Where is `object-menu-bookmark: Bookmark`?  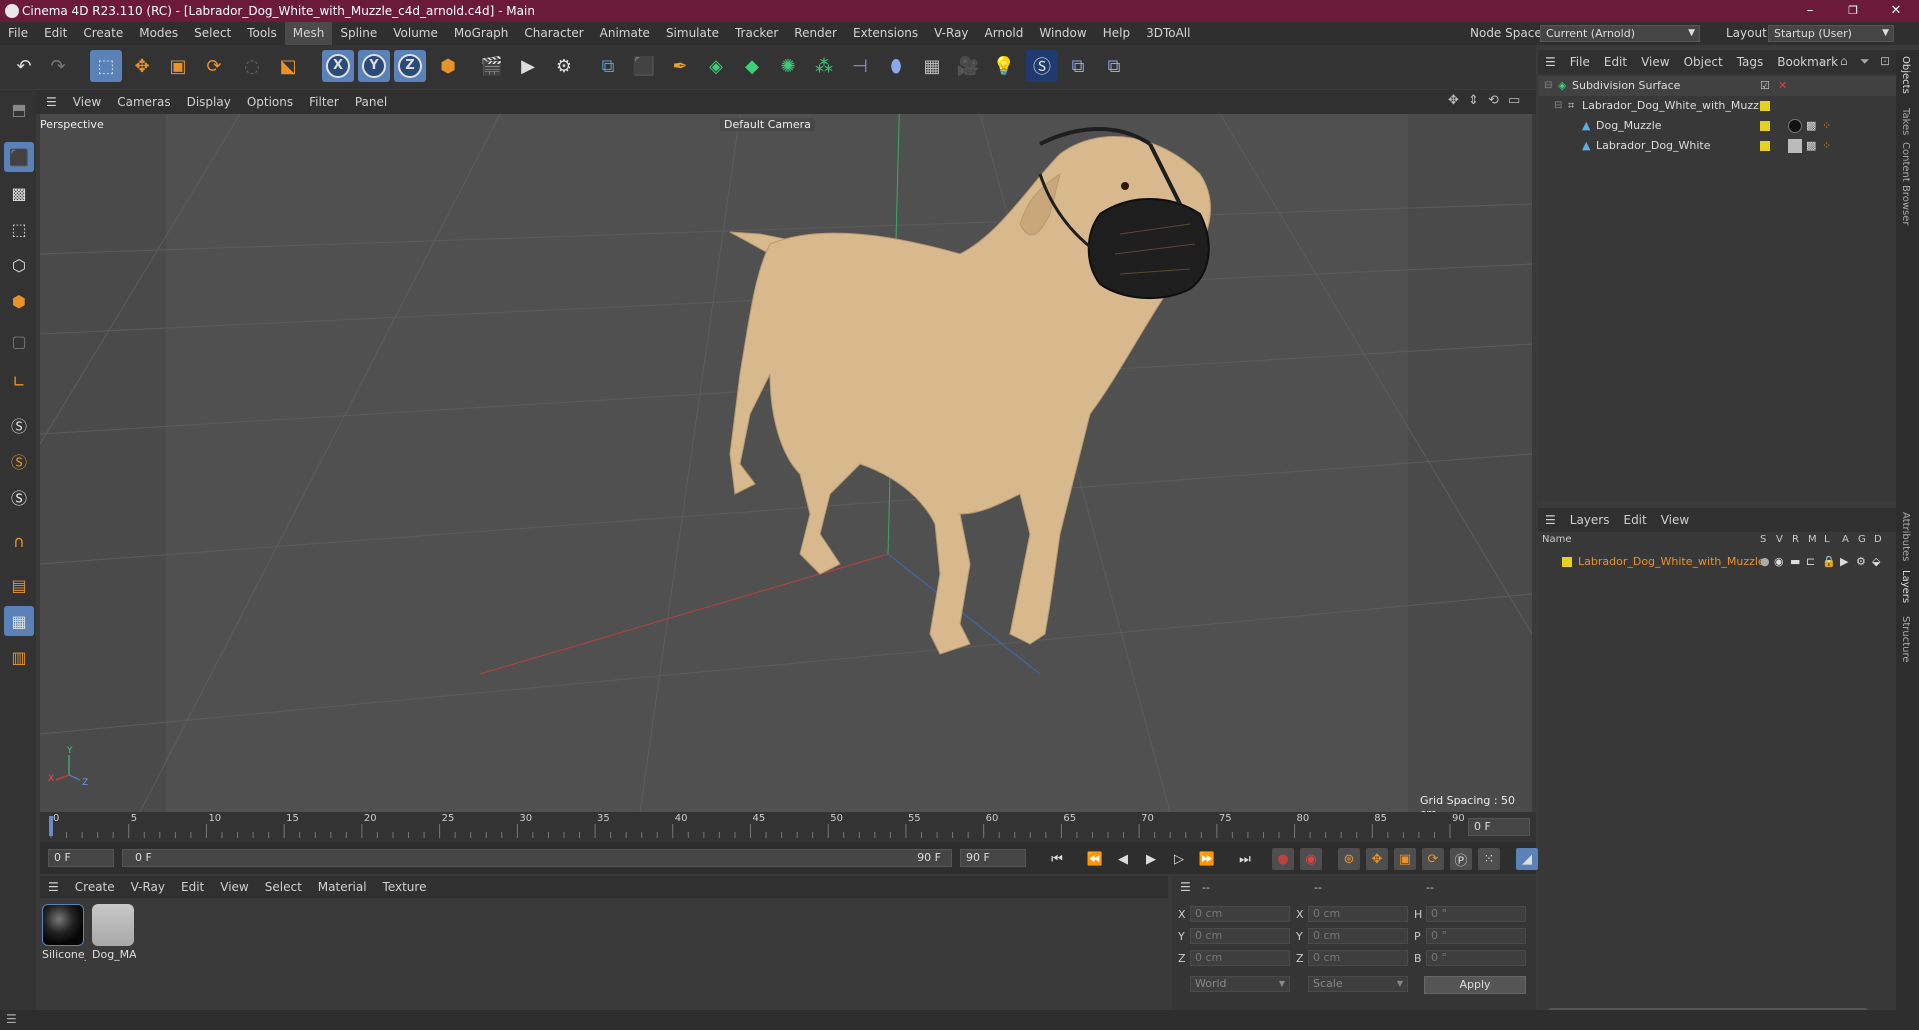
object-menu-bookmark: Bookmark is located at coordinates (1807, 62).